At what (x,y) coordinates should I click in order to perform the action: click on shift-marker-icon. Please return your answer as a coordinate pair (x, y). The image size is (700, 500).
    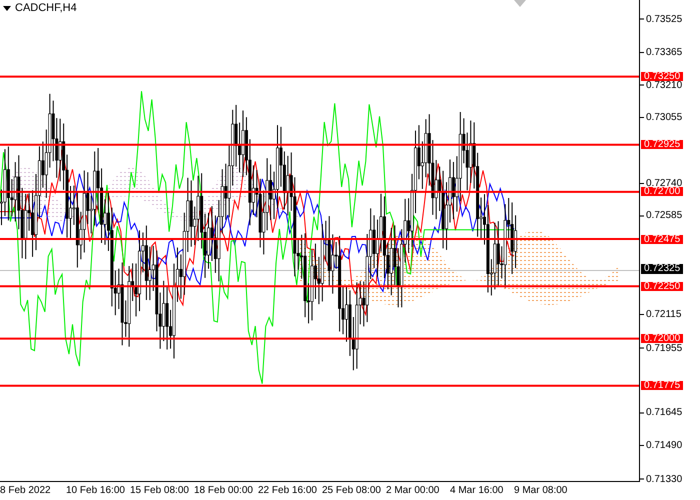
    Looking at the image, I should click on (520, 4).